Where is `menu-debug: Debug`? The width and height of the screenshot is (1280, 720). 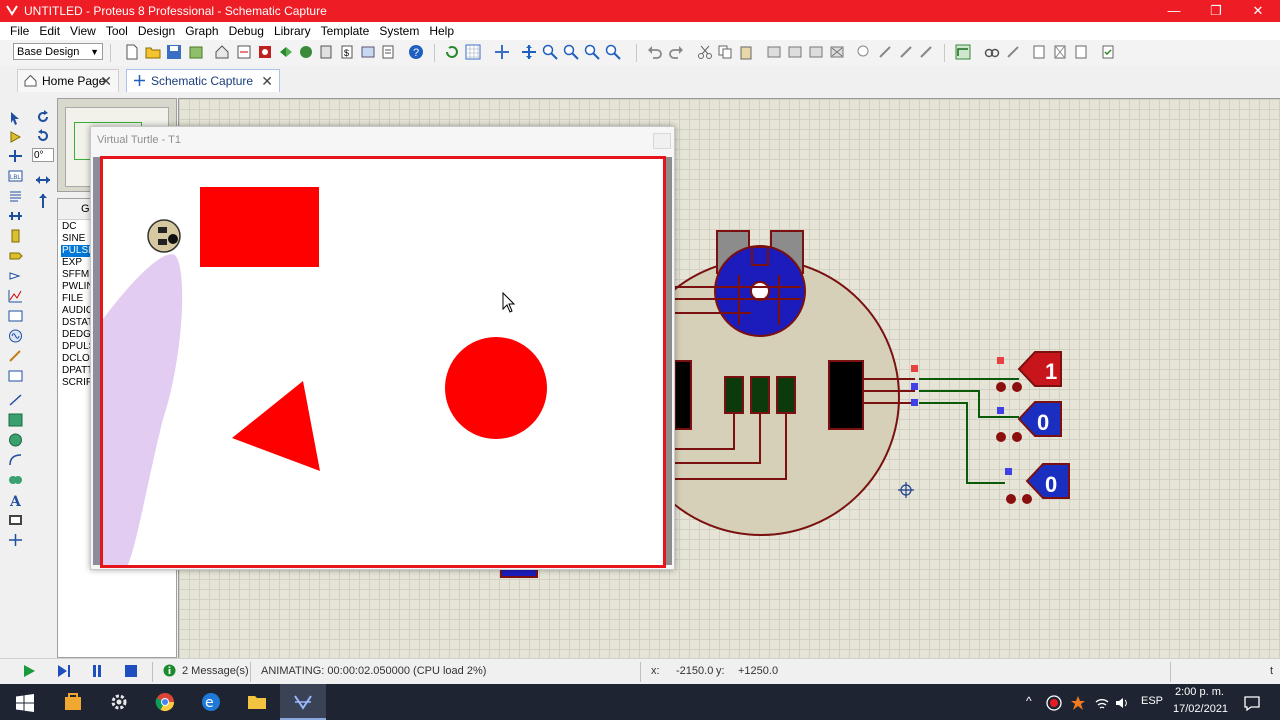 menu-debug: Debug is located at coordinates (246, 30).